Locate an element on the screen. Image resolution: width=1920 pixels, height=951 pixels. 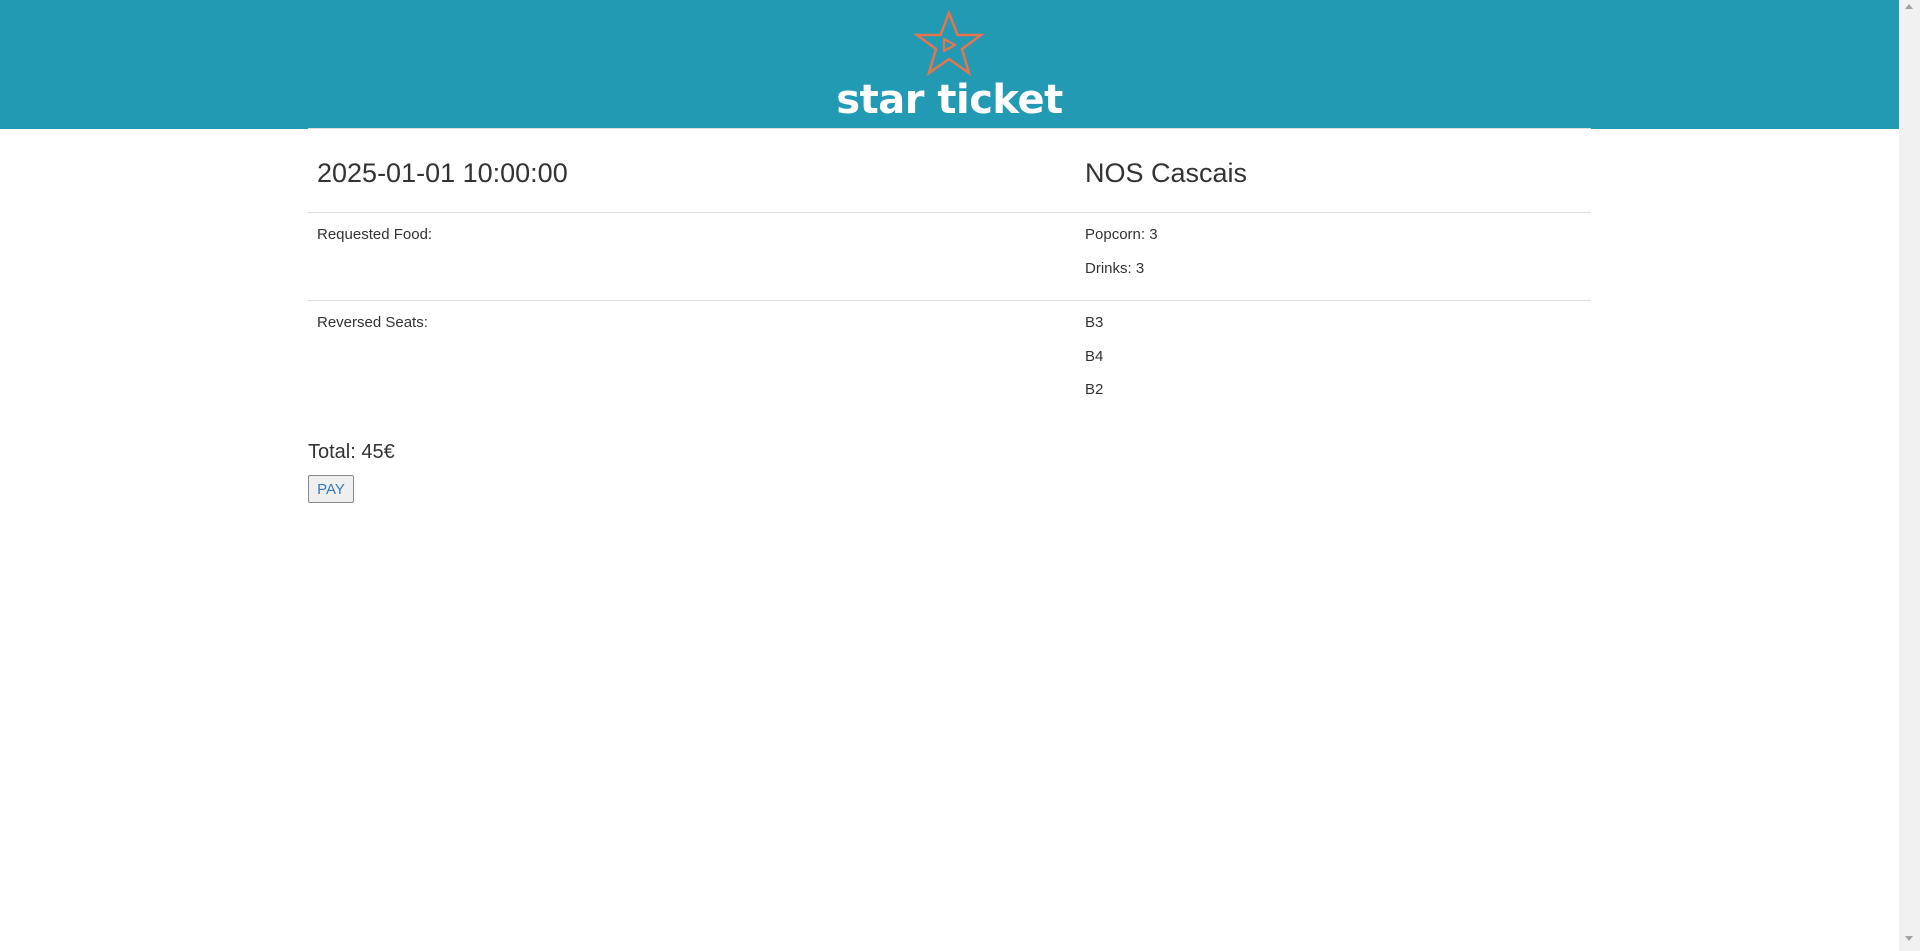
session-datetime: 2025-01-01 10:00:00 is located at coordinates (442, 173).